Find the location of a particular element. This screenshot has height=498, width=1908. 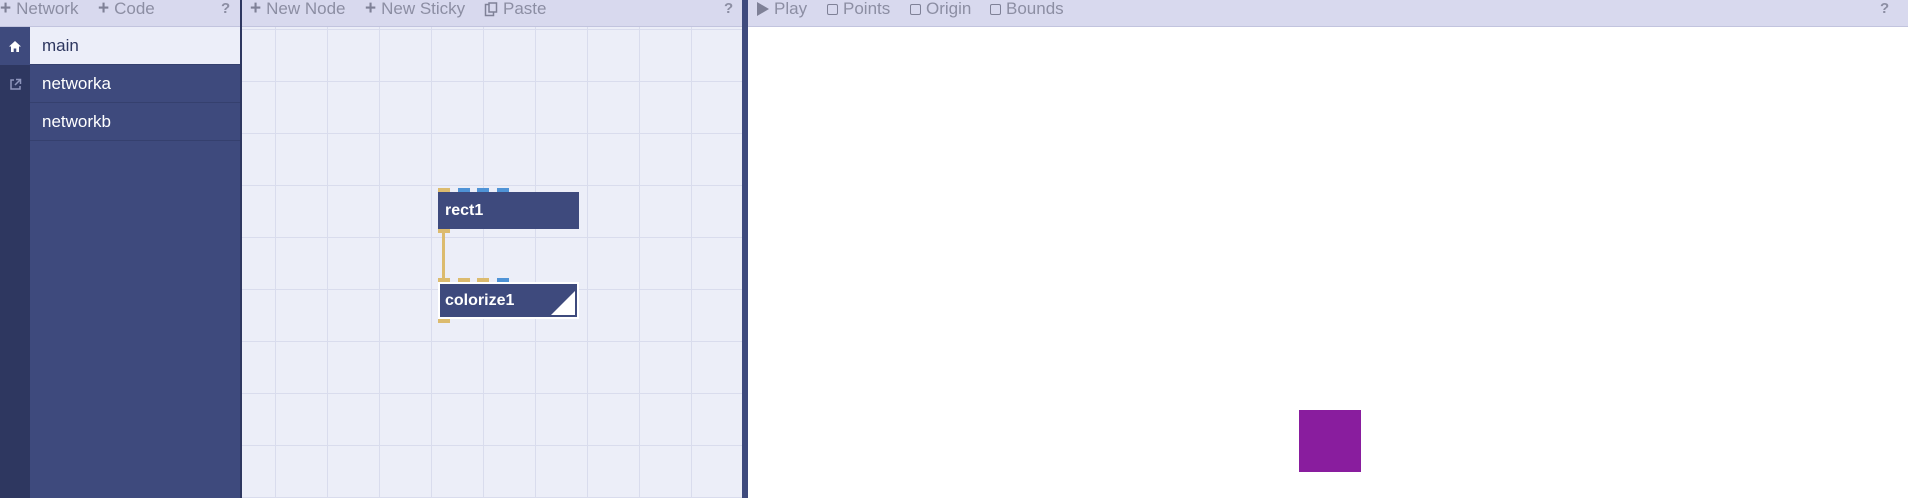

play-icon is located at coordinates (763, 9).